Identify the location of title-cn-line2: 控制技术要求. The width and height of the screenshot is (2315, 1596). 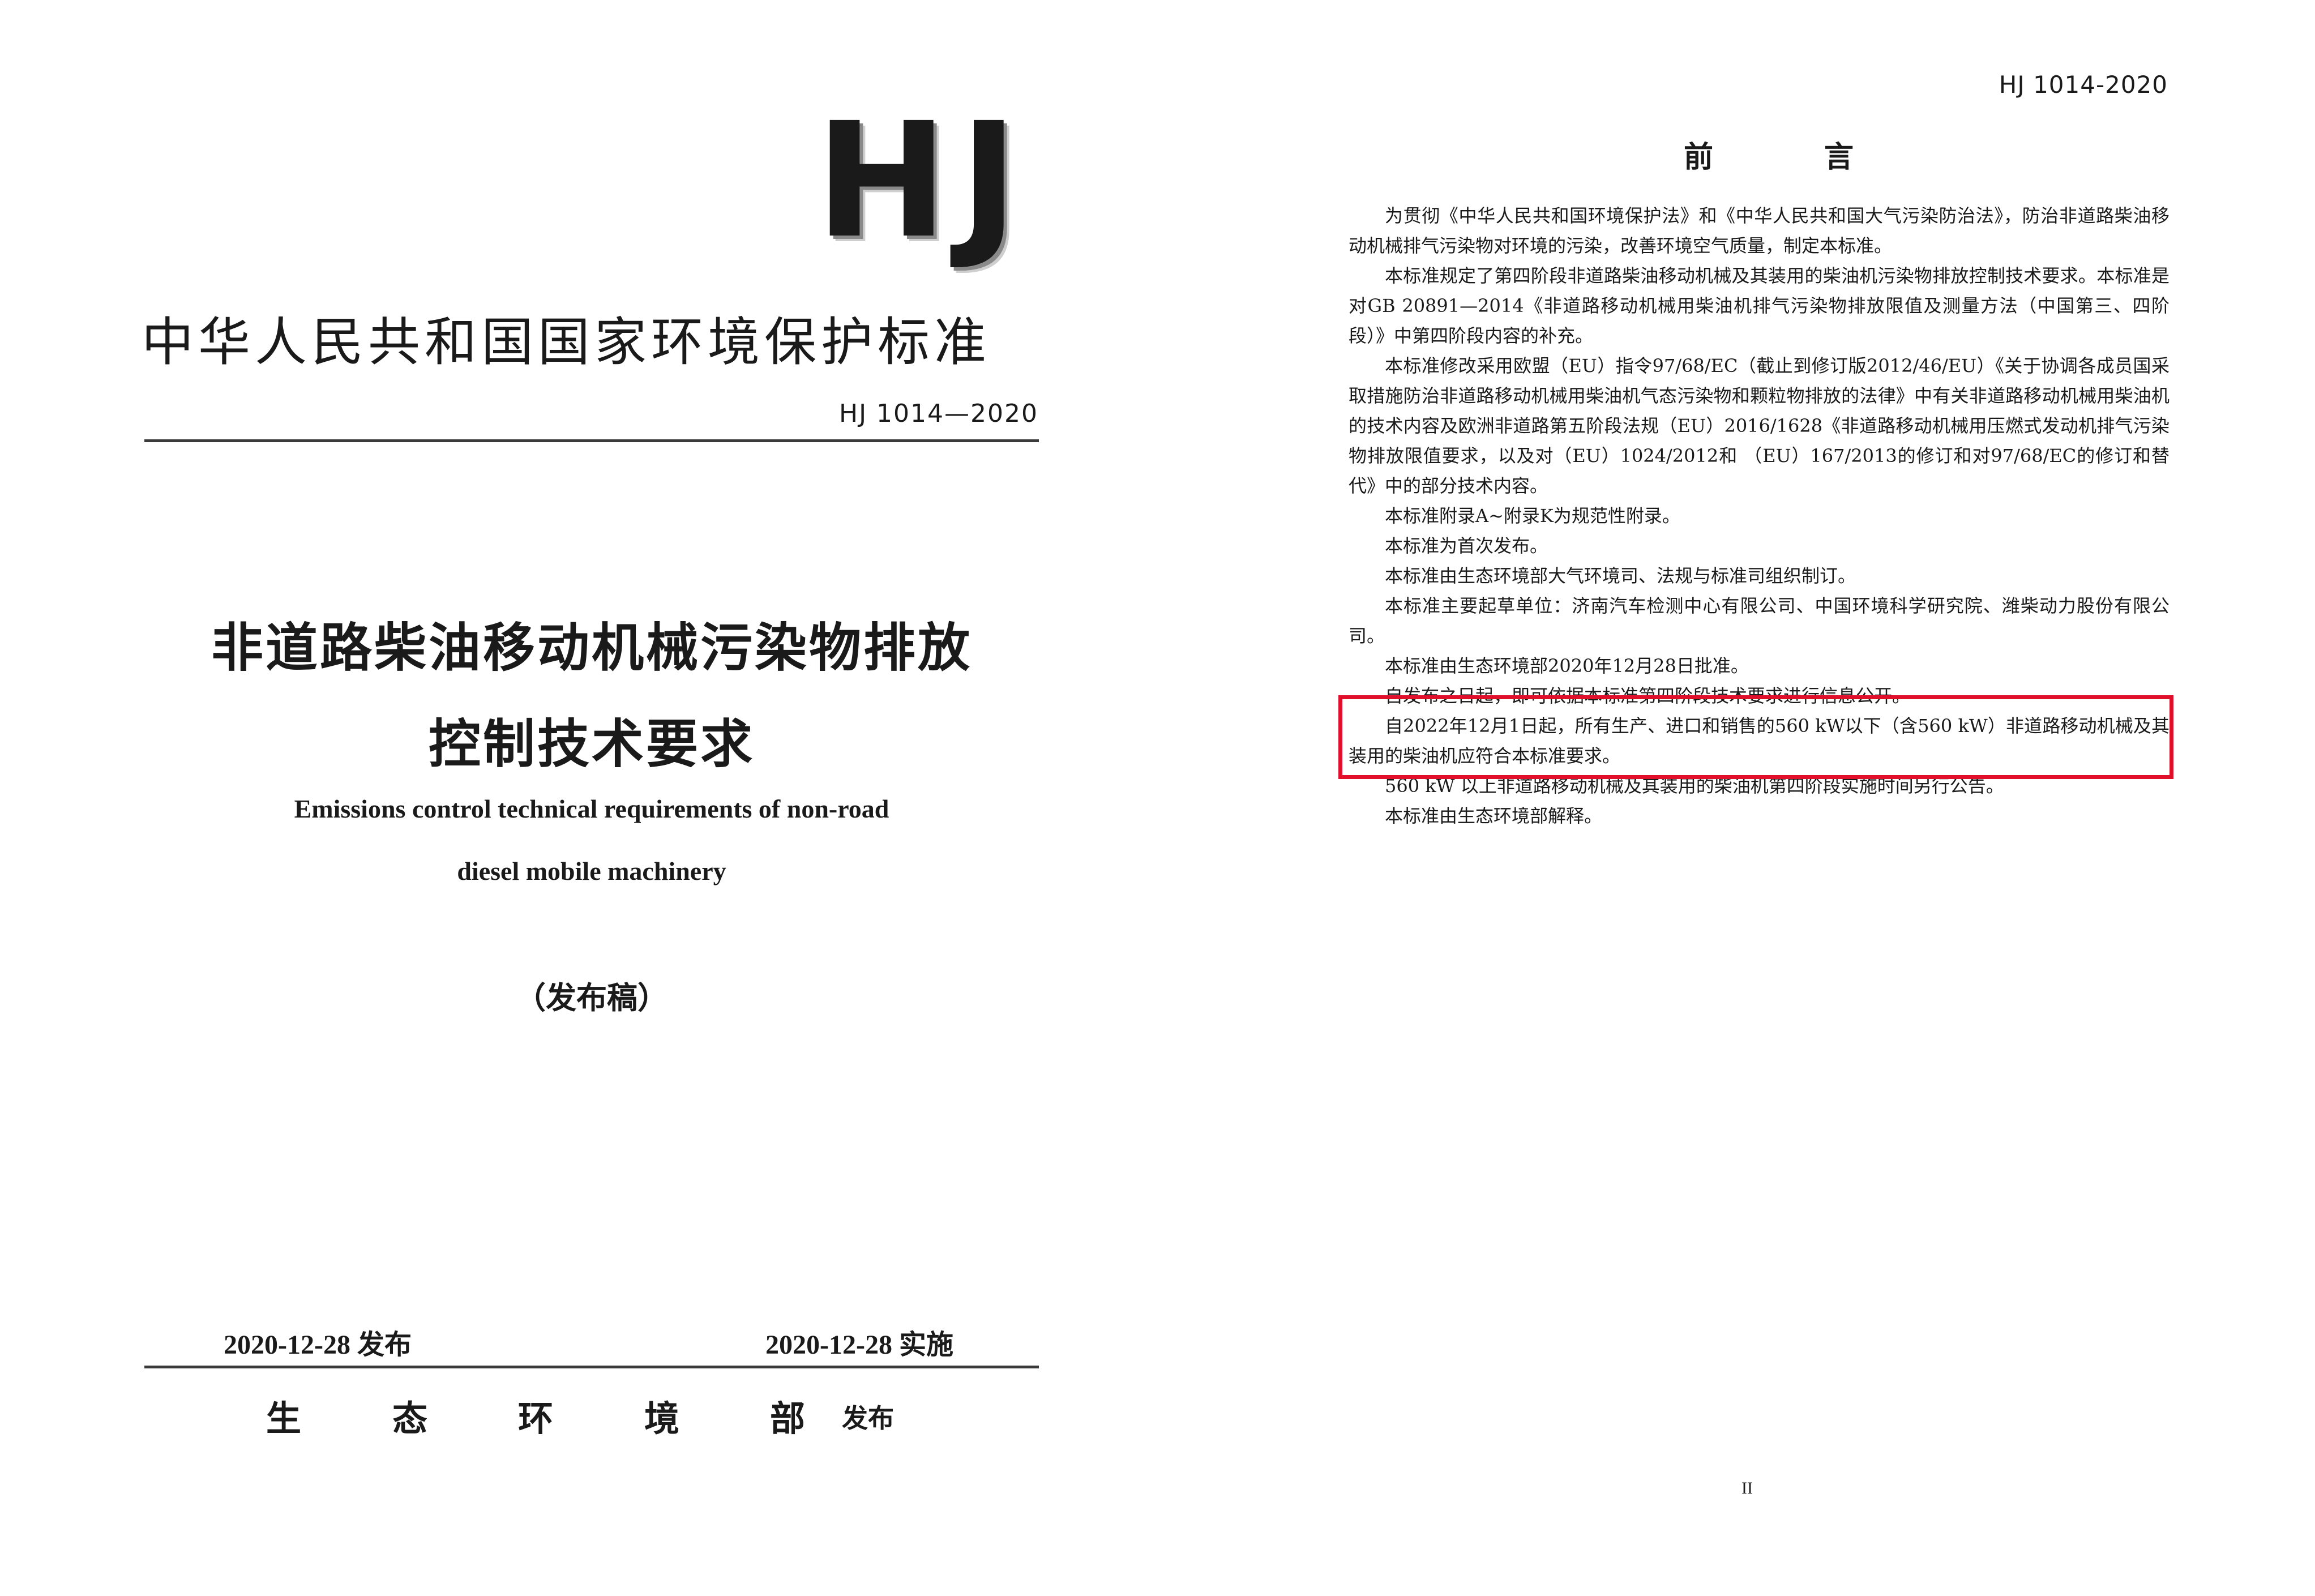
(591, 744).